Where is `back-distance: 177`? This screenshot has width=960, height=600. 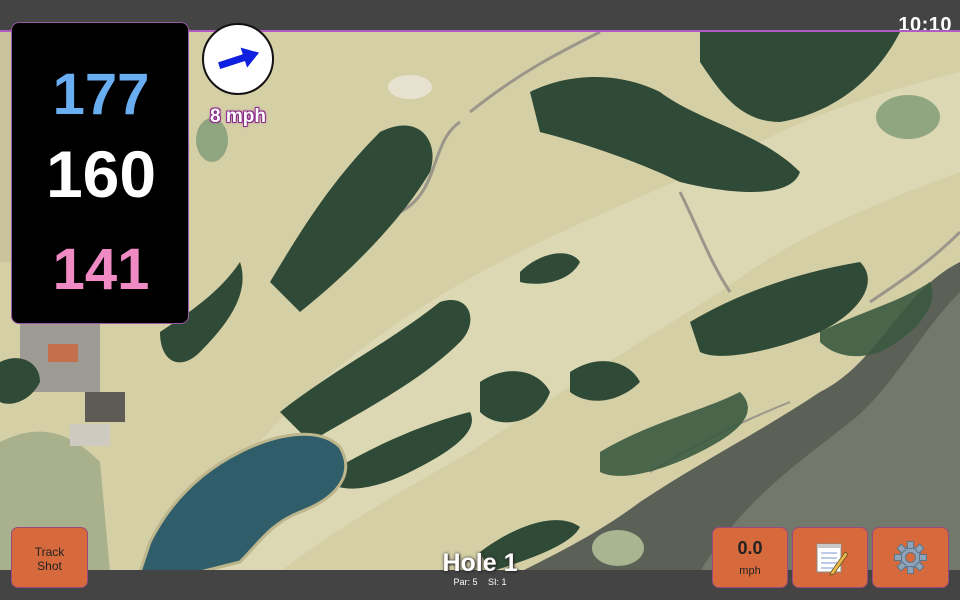 back-distance: 177 is located at coordinates (101, 94).